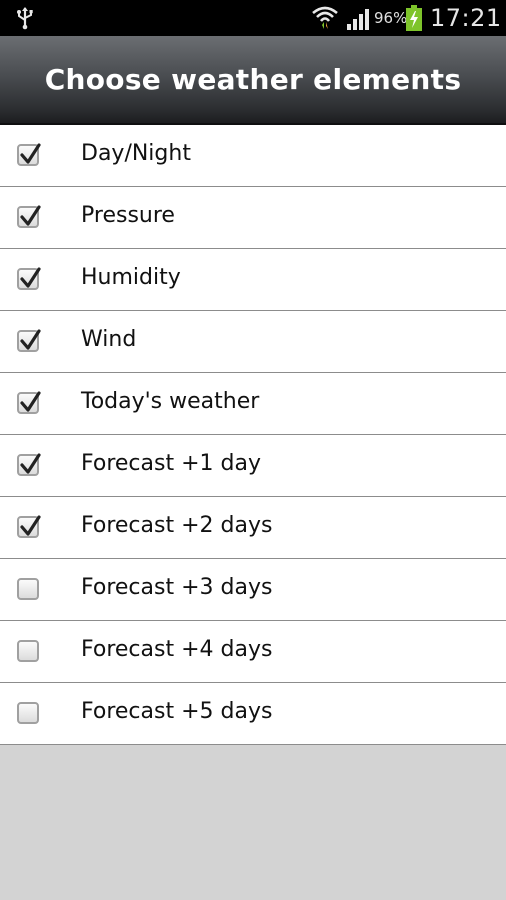 Image resolution: width=506 pixels, height=900 pixels. I want to click on option-label: Humidity, so click(131, 277).